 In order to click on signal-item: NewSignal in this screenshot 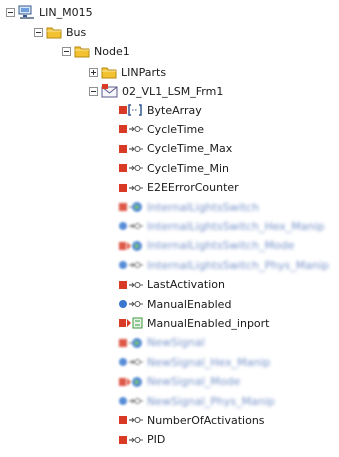, I will do `click(162, 343)`.